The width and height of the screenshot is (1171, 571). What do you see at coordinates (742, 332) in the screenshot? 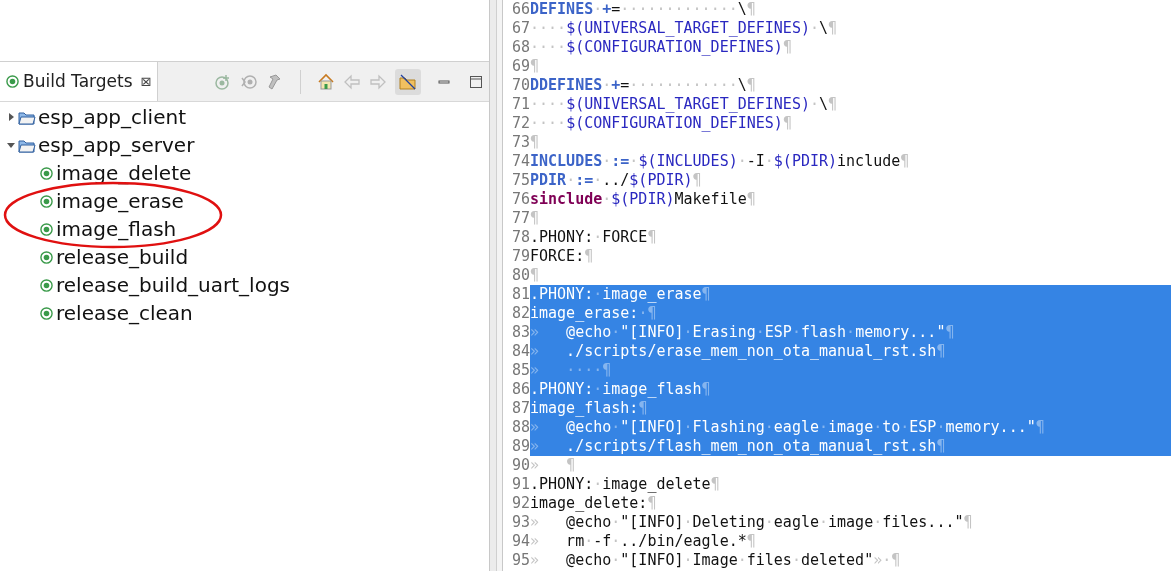
I see `code-text: » @echo·"[INFO]·Erasing·ESP·flash·memory..."¶` at bounding box center [742, 332].